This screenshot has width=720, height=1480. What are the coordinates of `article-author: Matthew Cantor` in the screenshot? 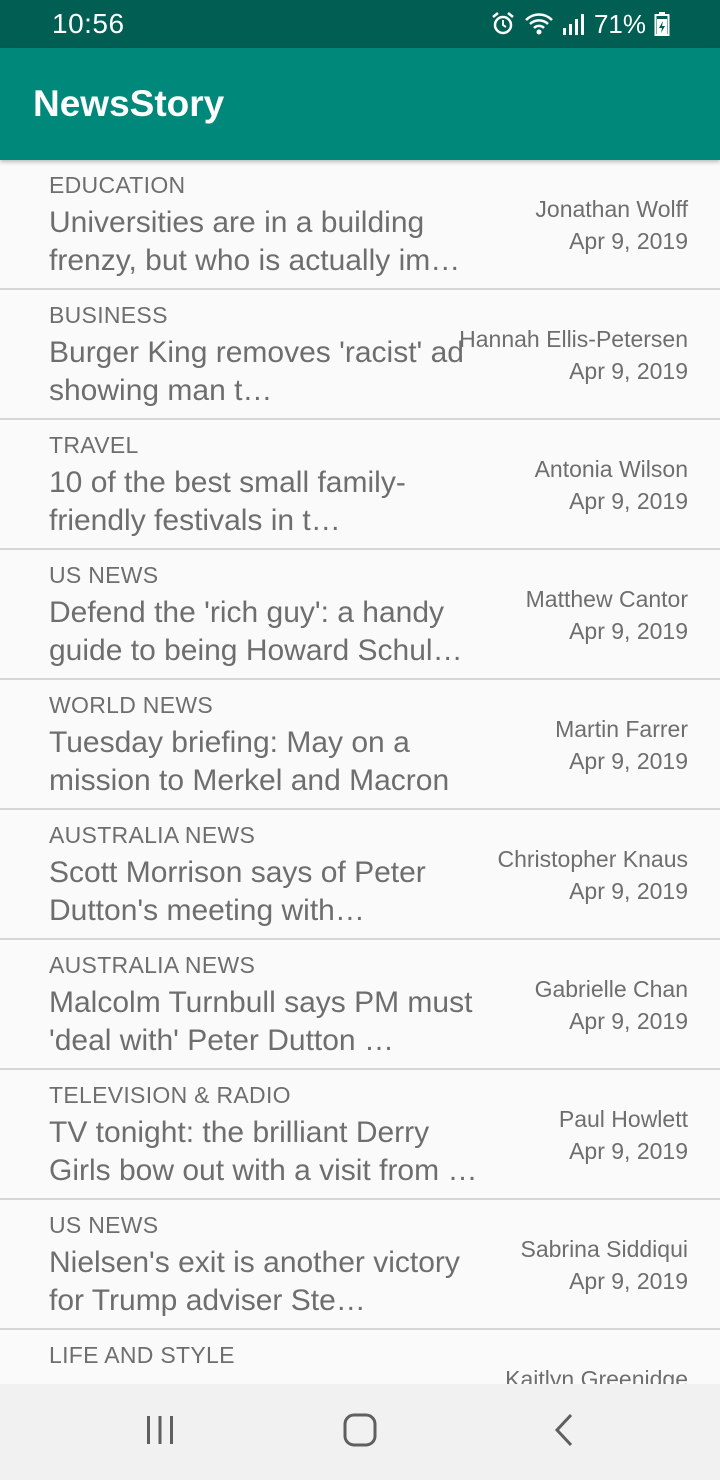 It's located at (606, 599).